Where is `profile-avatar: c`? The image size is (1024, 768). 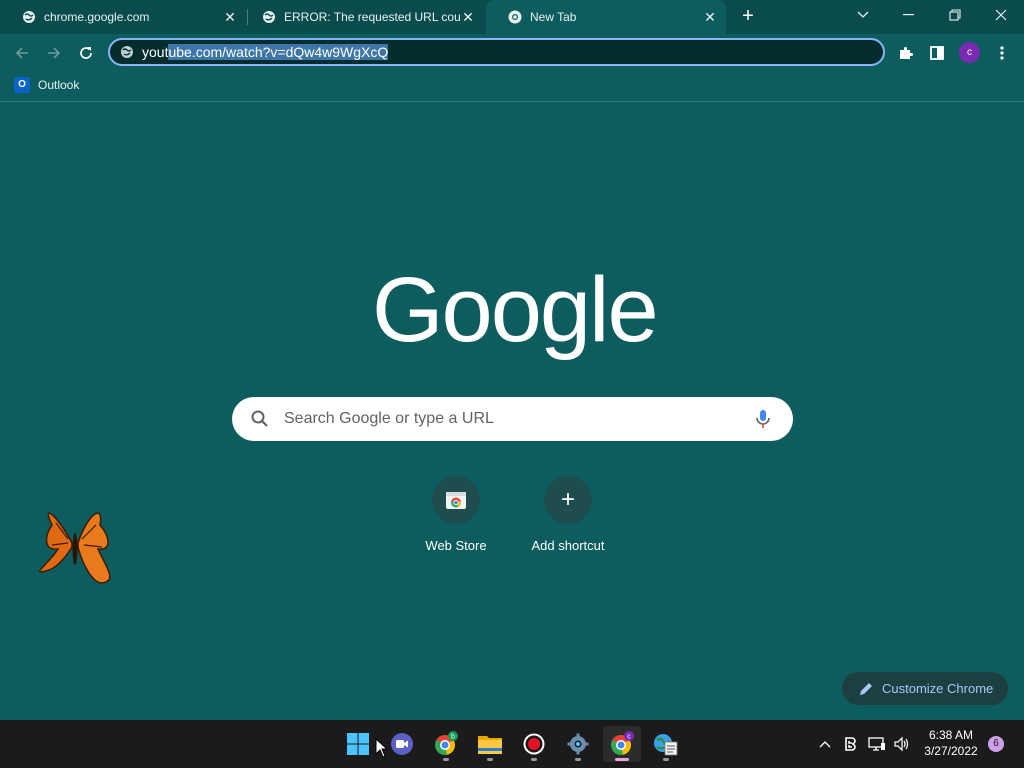
profile-avatar: c is located at coordinates (969, 52).